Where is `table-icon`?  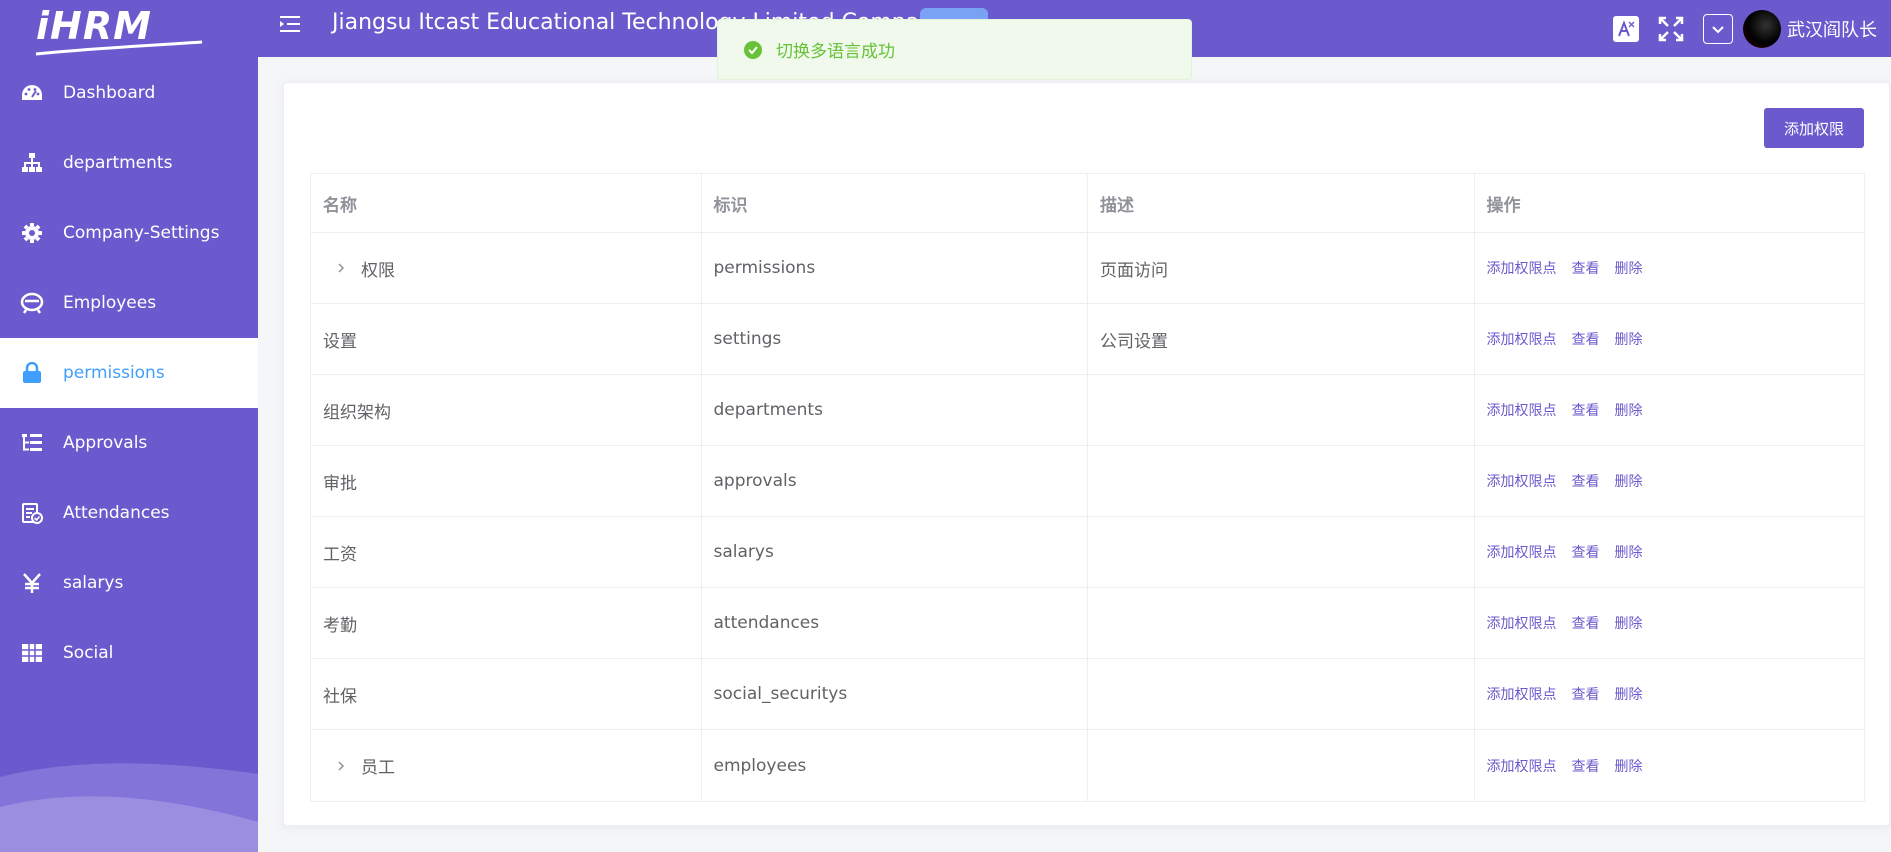
table-icon is located at coordinates (32, 653).